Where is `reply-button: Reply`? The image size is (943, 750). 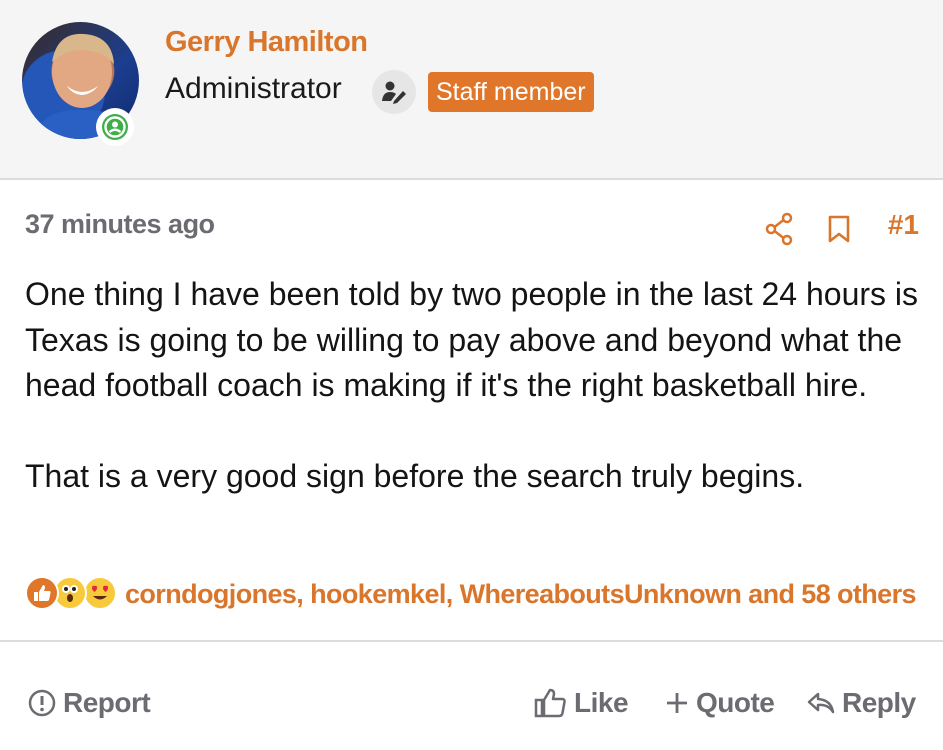
reply-button: Reply is located at coordinates (861, 703).